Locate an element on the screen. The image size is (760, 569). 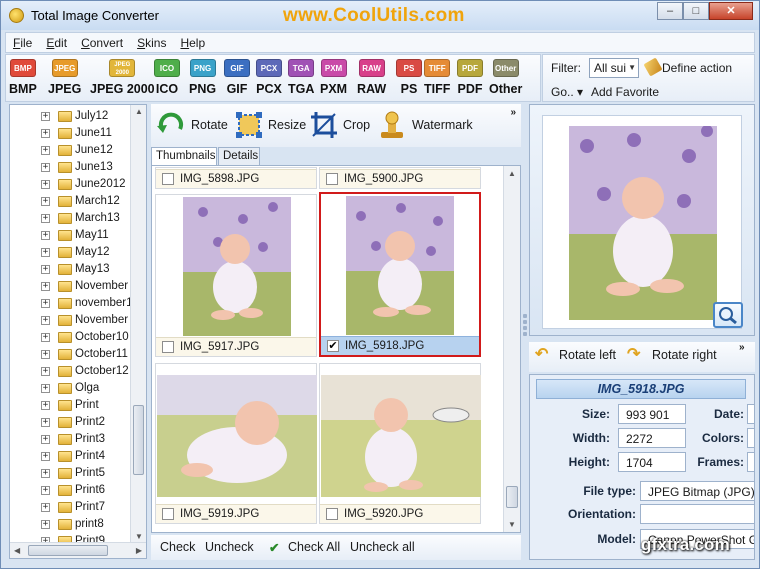
tree-item: + October12 is located at coordinates (71, 371).